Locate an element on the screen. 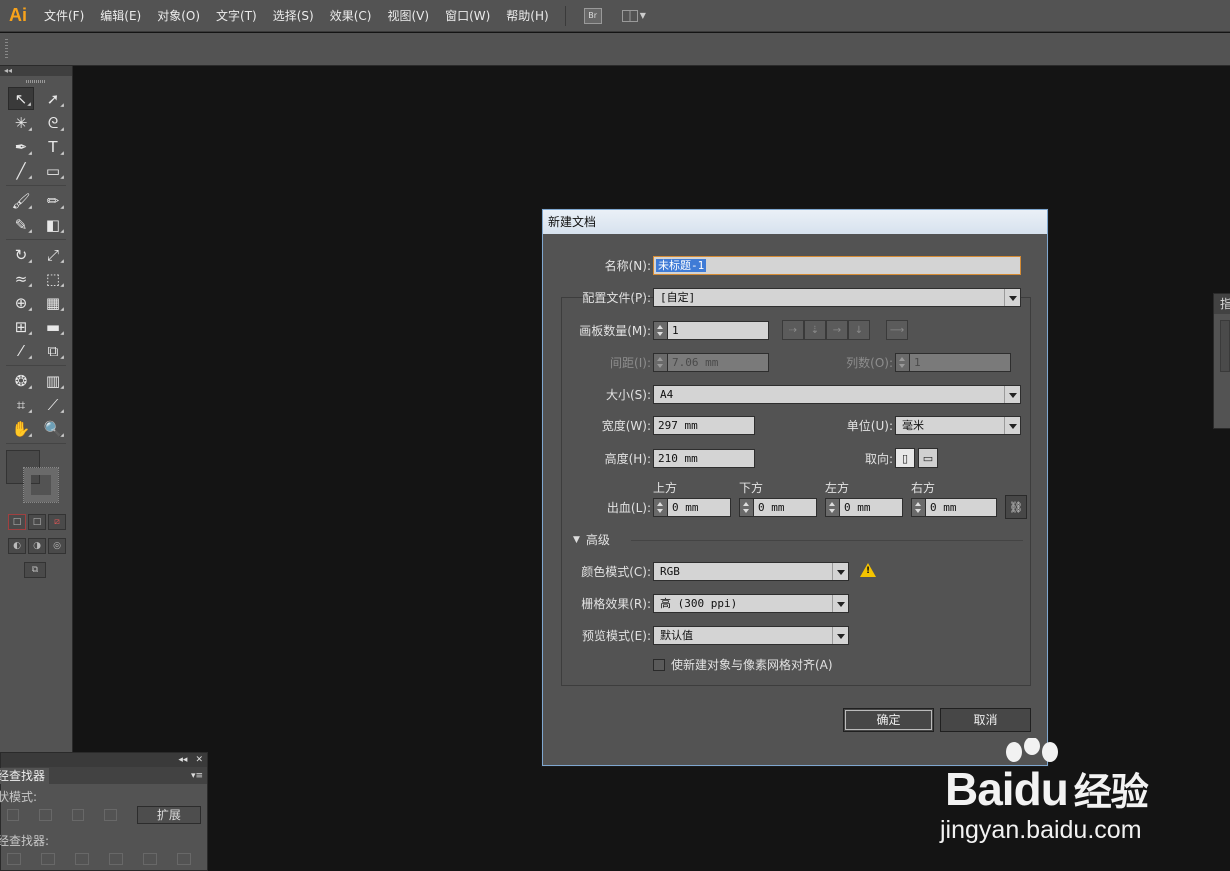  zoom-tool: 🔍 is located at coordinates (53, 428).